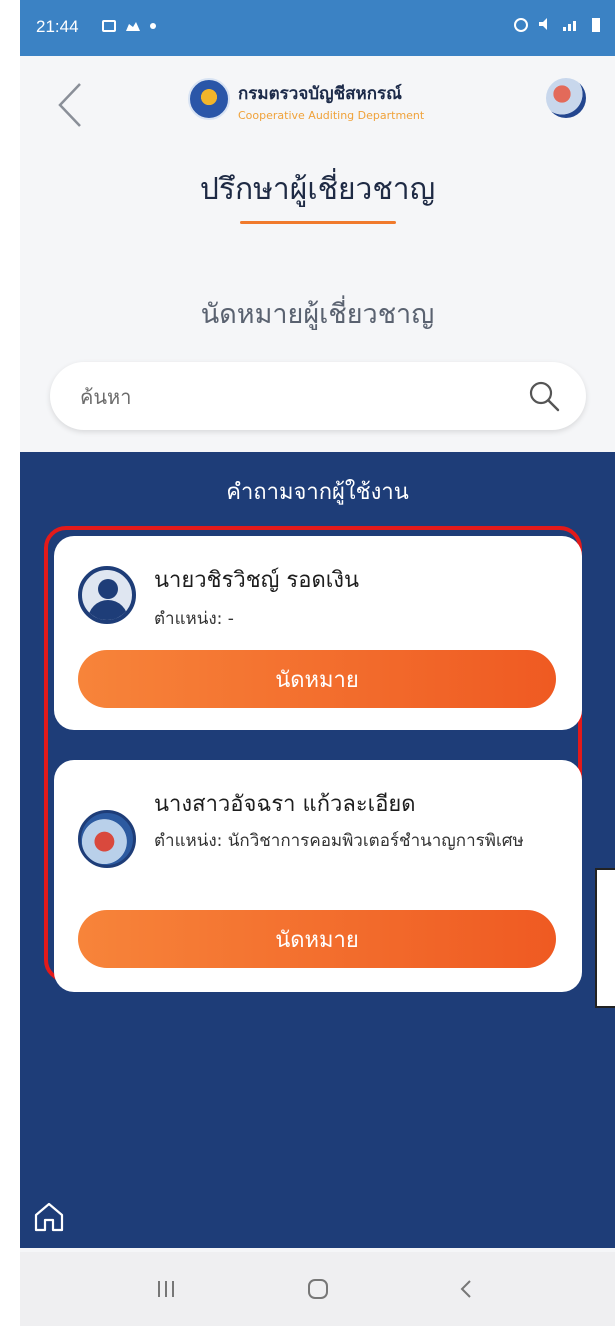  I want to click on recent-apps-icon, so click(166, 1289).